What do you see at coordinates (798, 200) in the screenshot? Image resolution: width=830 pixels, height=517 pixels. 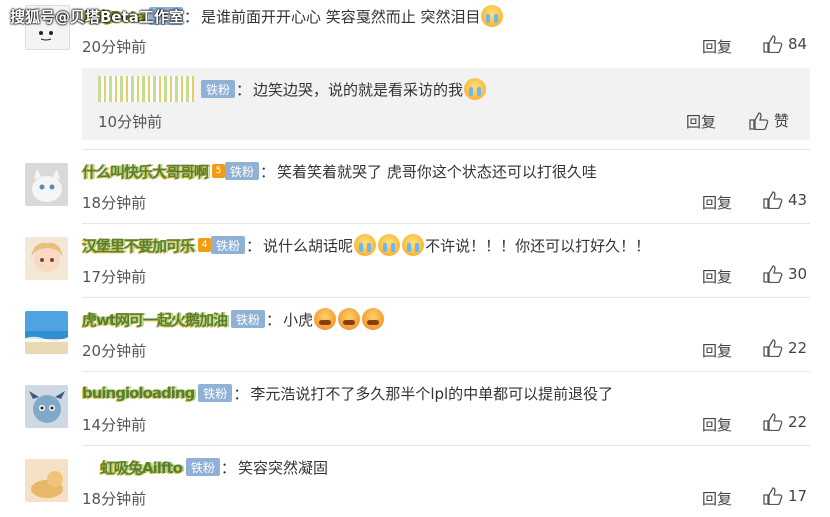 I see `like-count: 43` at bounding box center [798, 200].